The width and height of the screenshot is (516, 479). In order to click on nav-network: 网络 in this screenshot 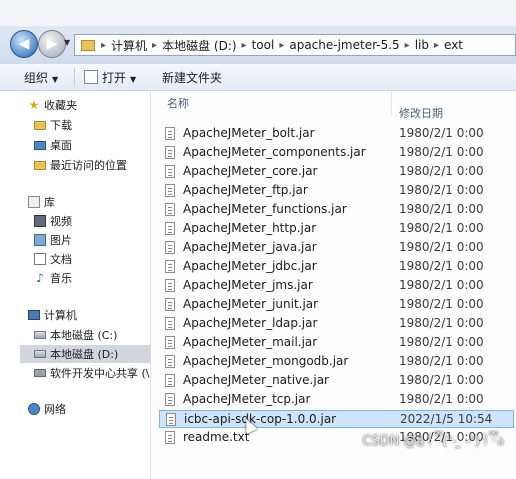, I will do `click(47, 409)`.